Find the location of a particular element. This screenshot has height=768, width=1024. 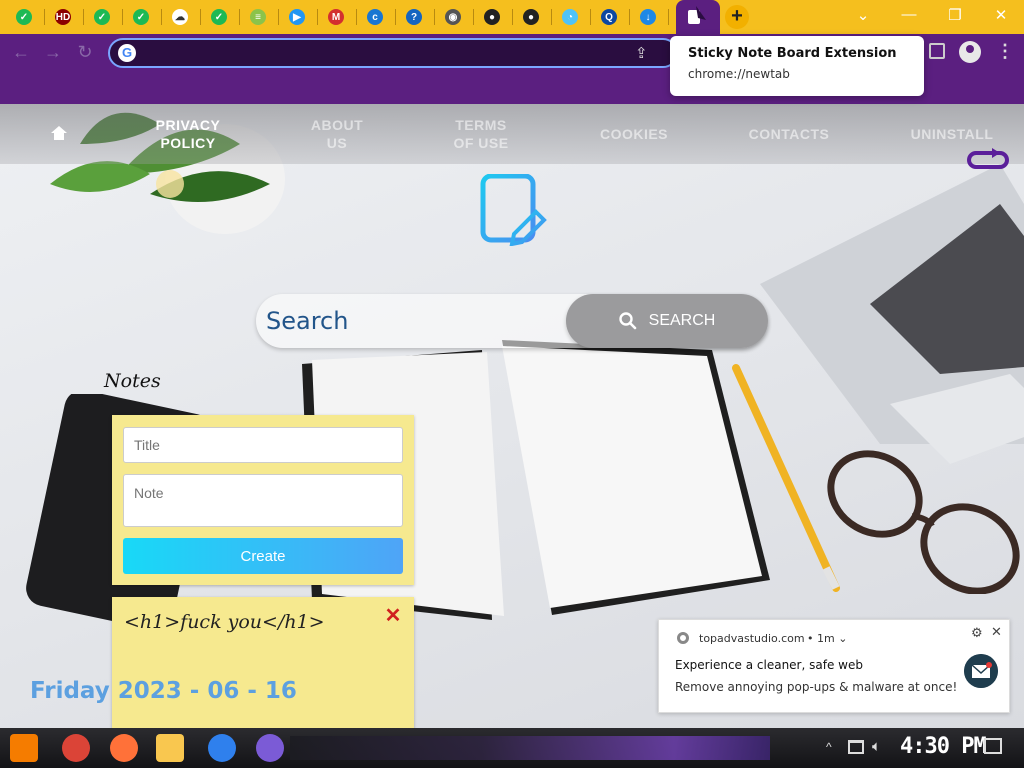

notes-heading: Notes is located at coordinates (132, 381).